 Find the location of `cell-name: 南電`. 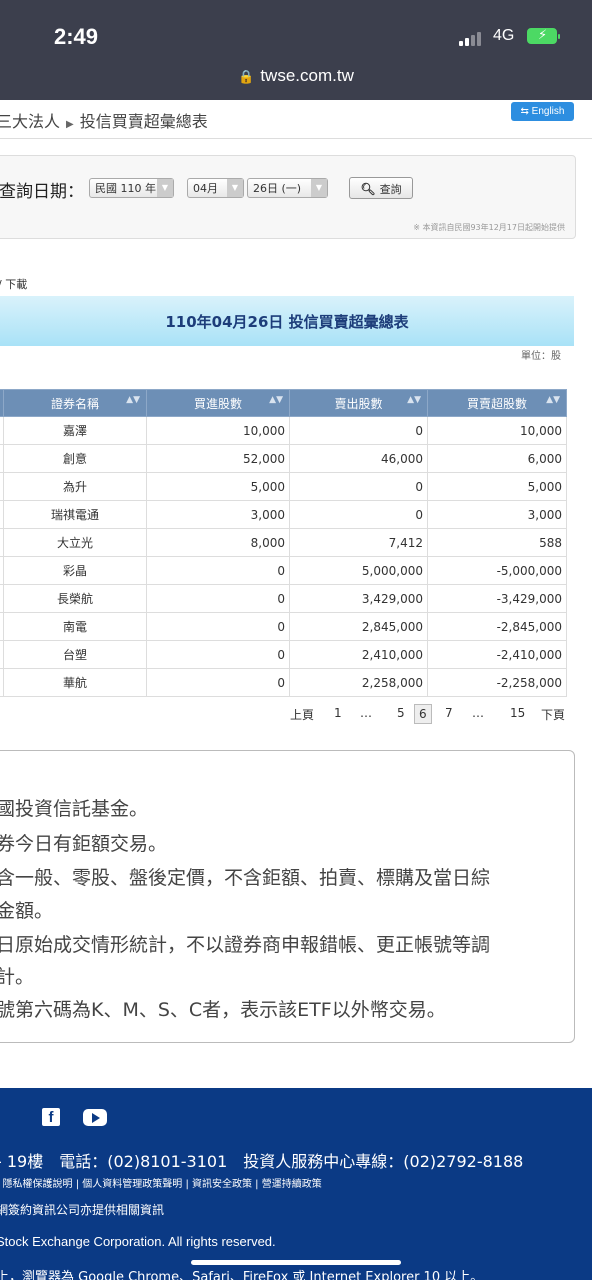

cell-name: 南電 is located at coordinates (75, 626).